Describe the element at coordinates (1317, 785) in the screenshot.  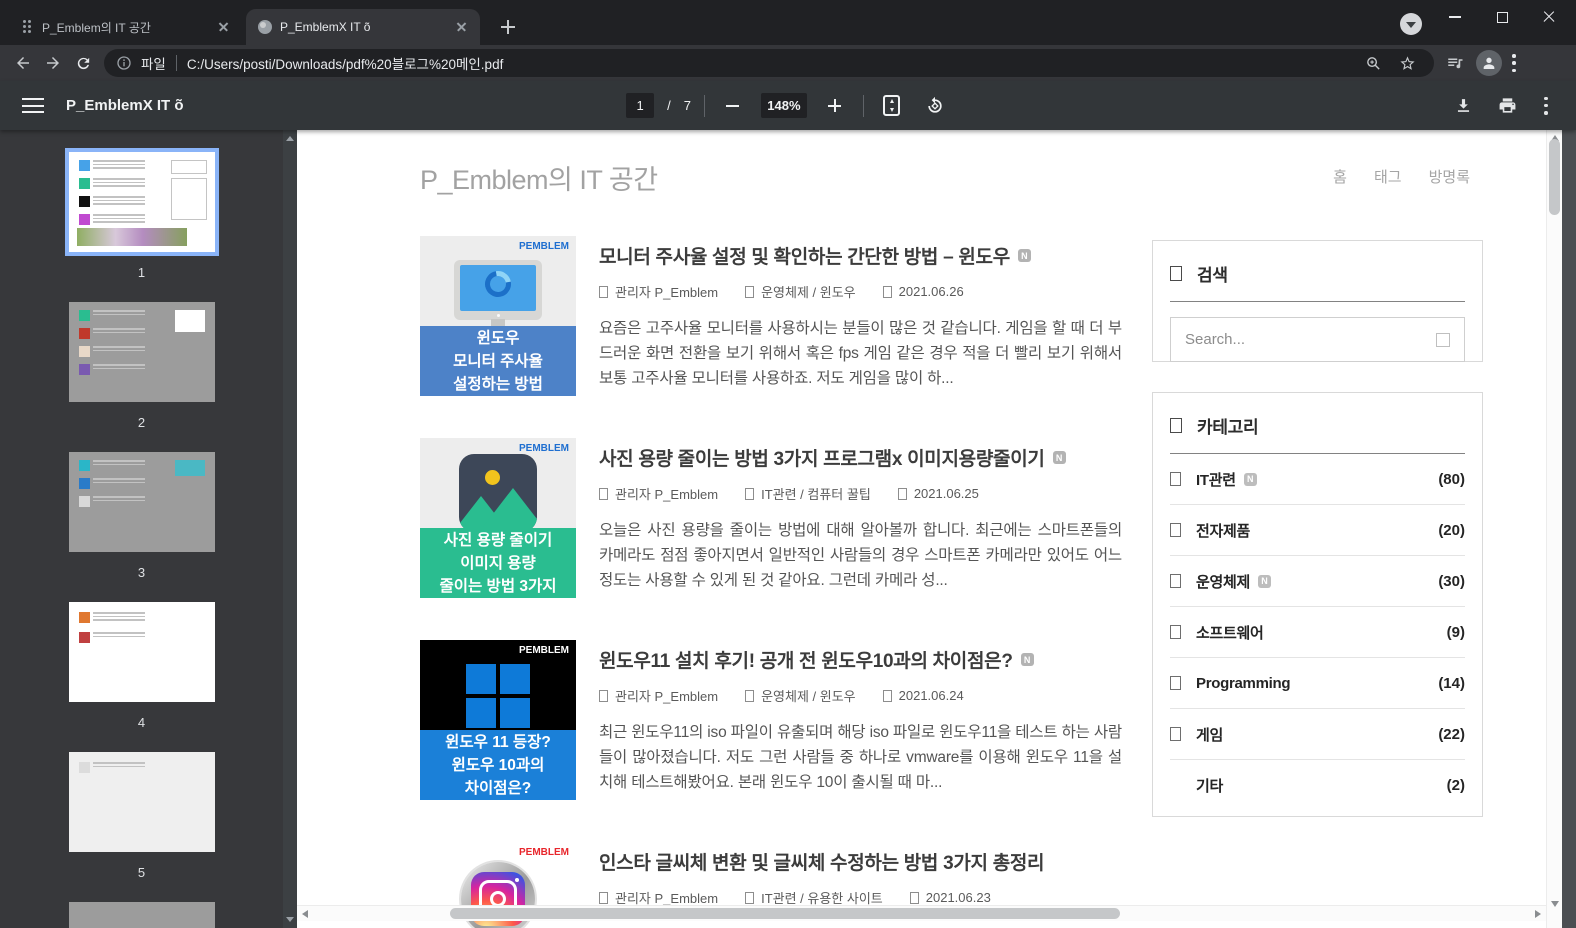
I see `category-item: 기타 (2)` at that location.